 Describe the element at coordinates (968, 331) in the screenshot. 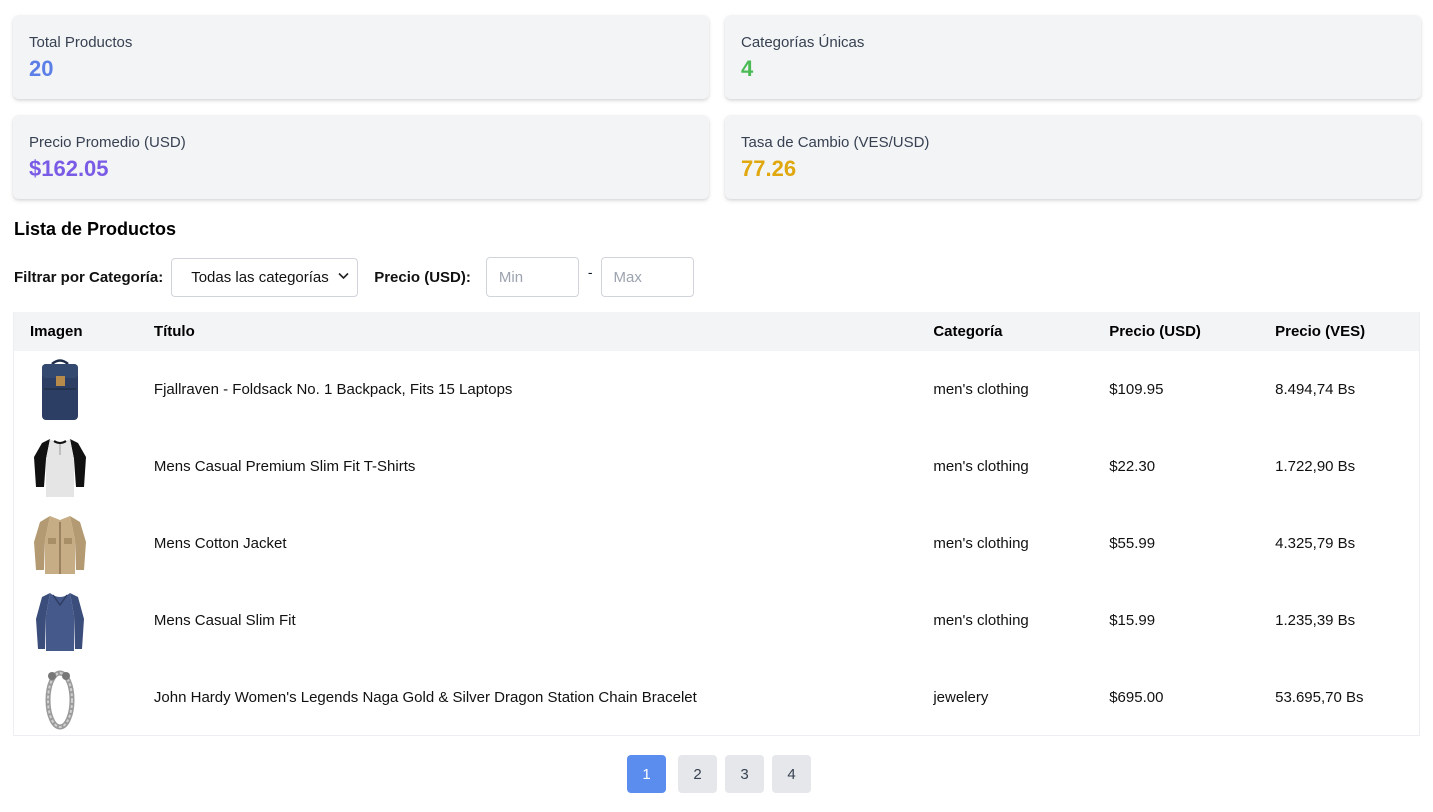

I see `header-category: Categoría` at that location.